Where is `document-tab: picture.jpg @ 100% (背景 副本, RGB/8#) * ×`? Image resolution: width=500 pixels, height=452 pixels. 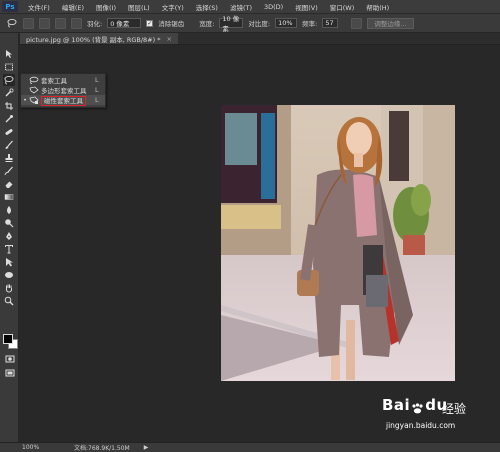 document-tab: picture.jpg @ 100% (背景 副本, RGB/8#) * × is located at coordinates (99, 38).